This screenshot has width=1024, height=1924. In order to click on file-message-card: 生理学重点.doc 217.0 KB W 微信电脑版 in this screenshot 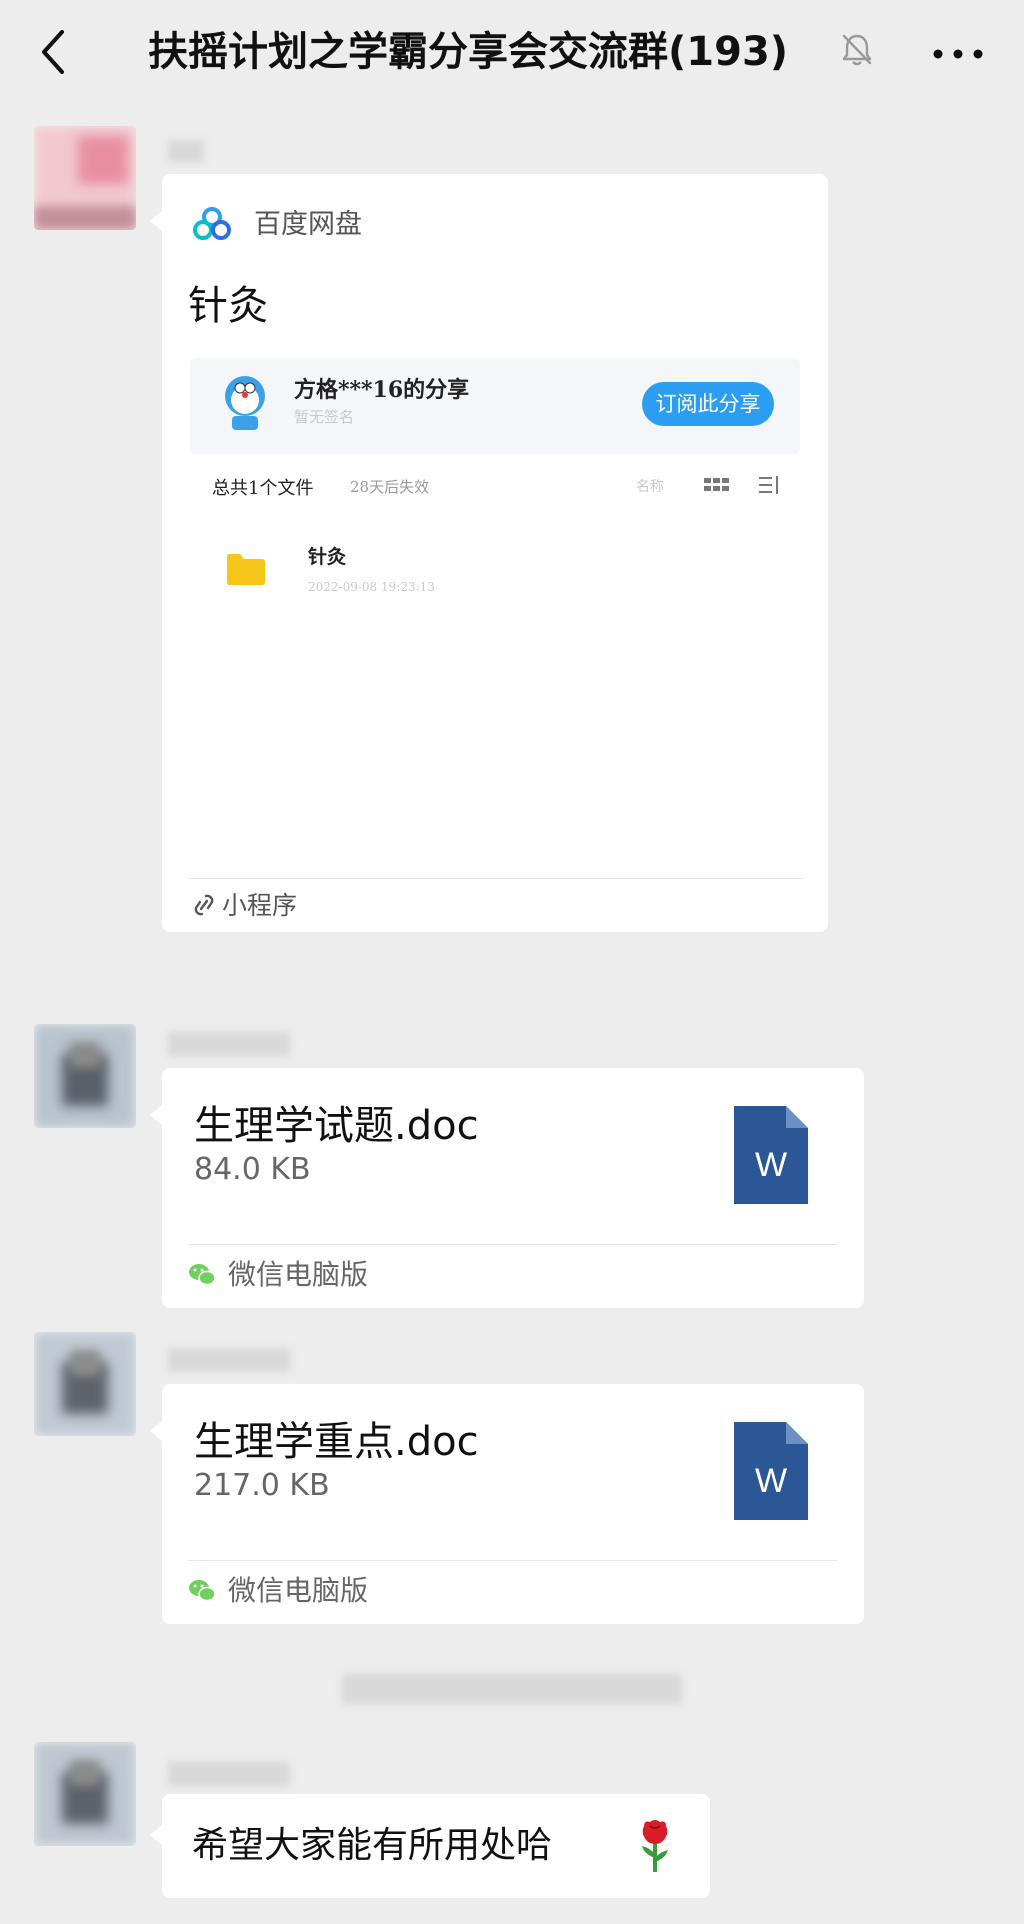, I will do `click(507, 1504)`.